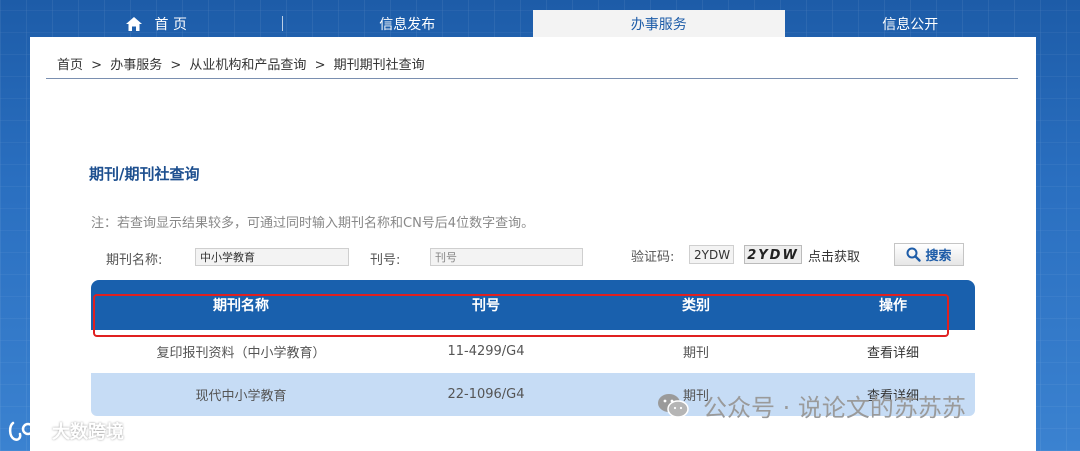 The image size is (1080, 451). What do you see at coordinates (486, 394) in the screenshot?
I see `row-cn: 22-1096/G4` at bounding box center [486, 394].